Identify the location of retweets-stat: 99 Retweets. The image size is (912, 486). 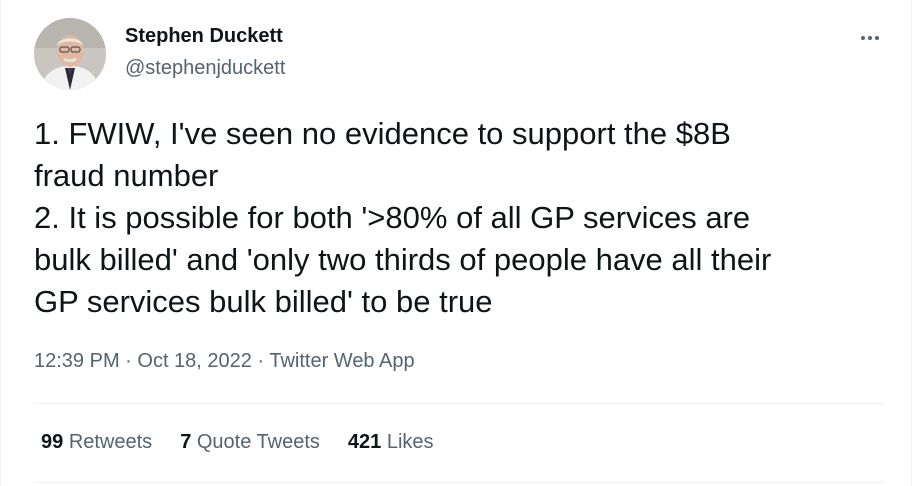
(96, 442).